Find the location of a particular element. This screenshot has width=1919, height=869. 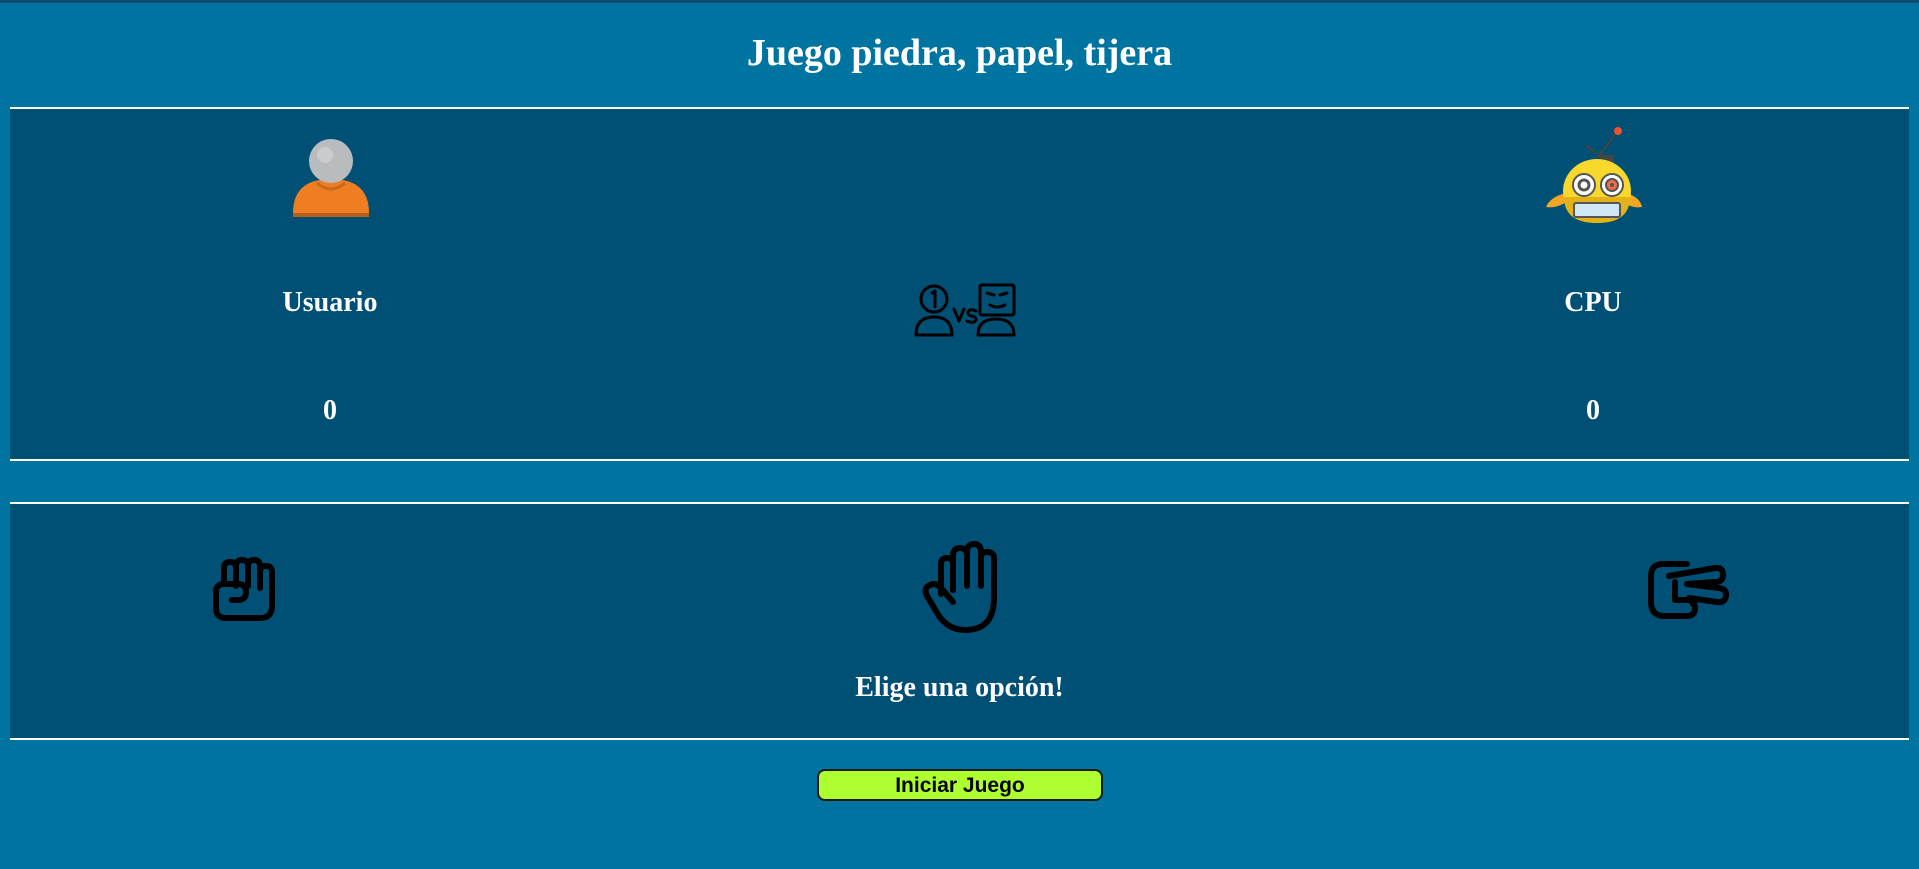

cpu-label: CPU is located at coordinates (1593, 302).